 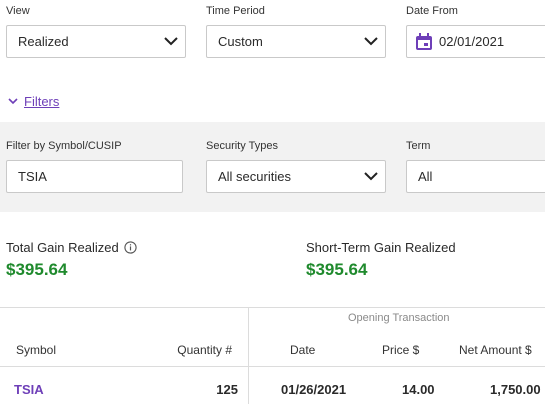 I want to click on filters-toggle-label: Filters, so click(x=42, y=101).